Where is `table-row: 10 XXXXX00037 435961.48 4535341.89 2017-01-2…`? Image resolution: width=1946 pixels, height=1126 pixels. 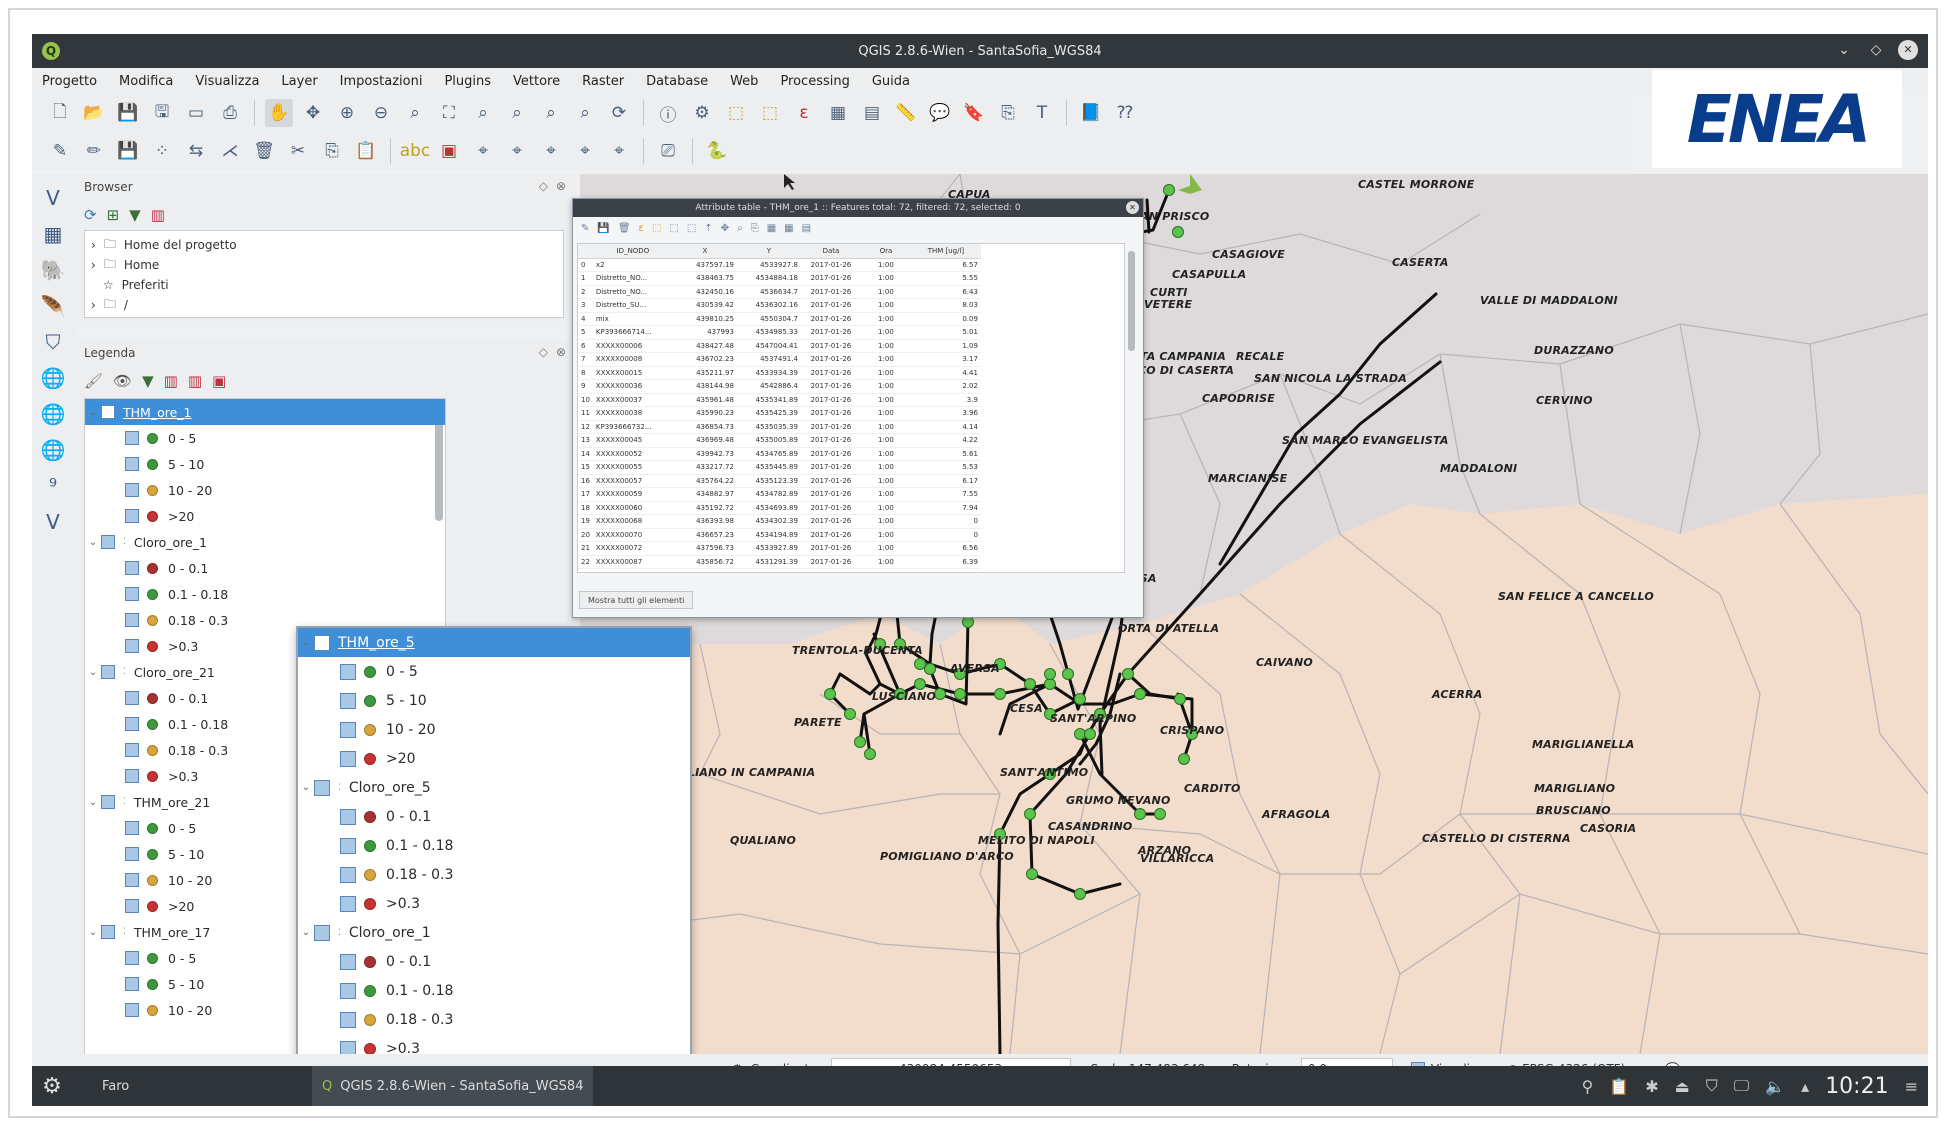
table-row: 10 XXXXX00037 435961.48 4535341.89 2017-01-2… is located at coordinates (779, 400).